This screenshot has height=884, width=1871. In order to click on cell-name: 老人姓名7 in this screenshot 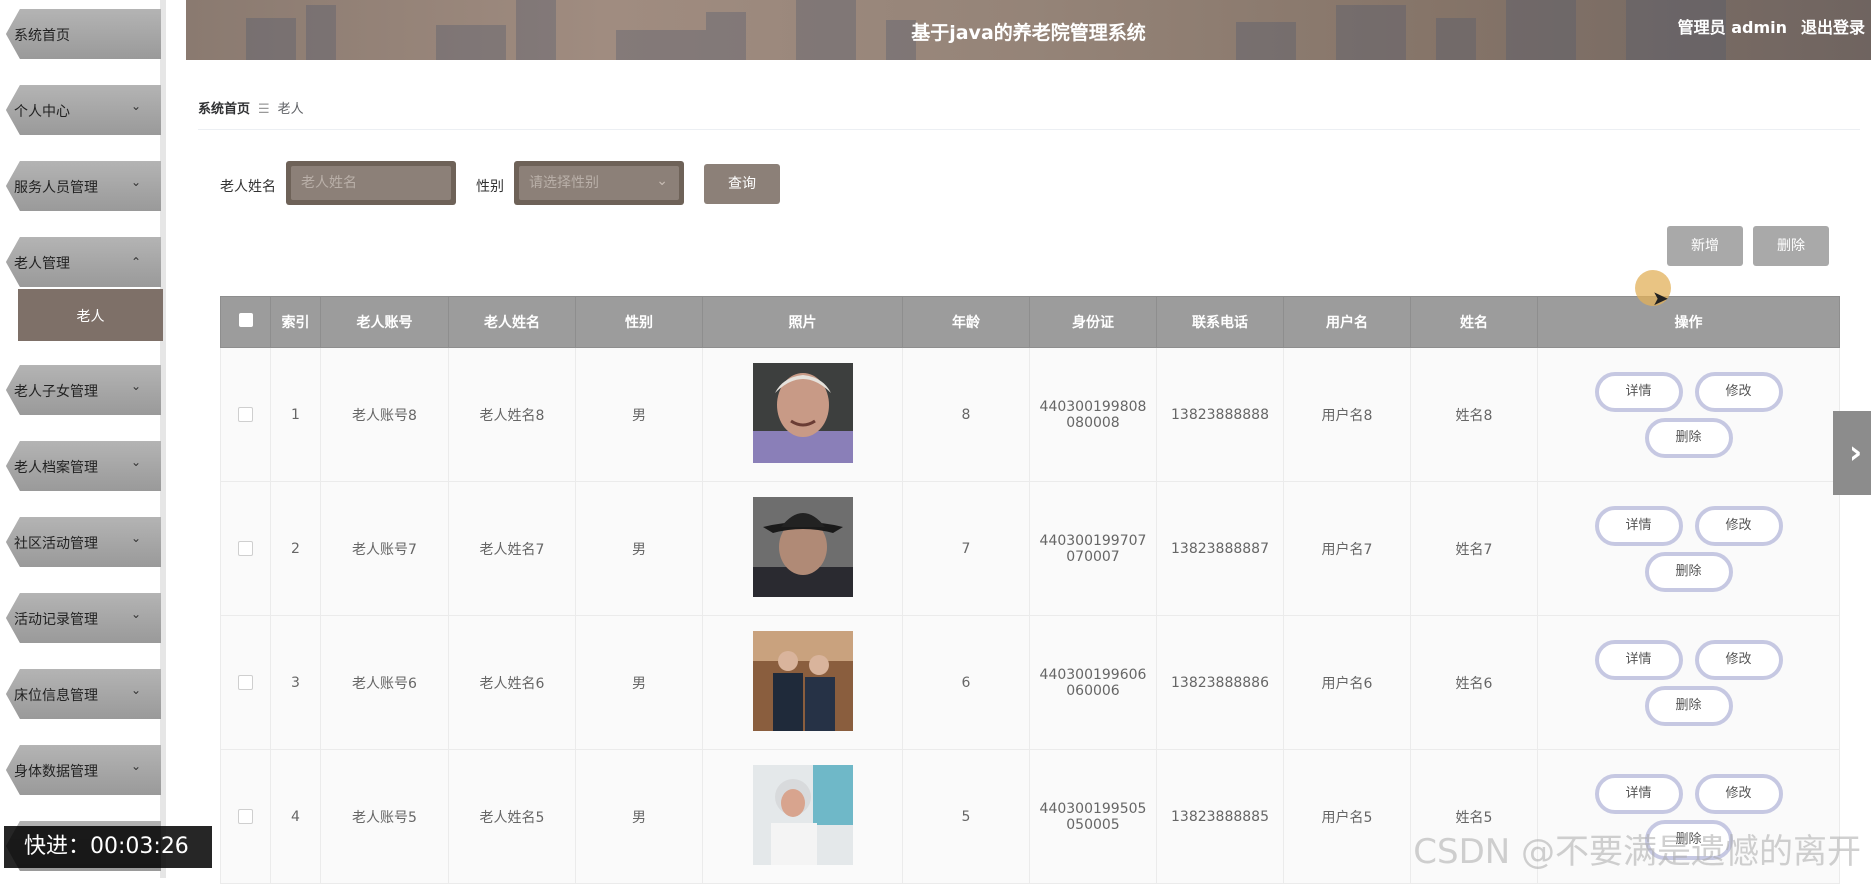, I will do `click(512, 548)`.